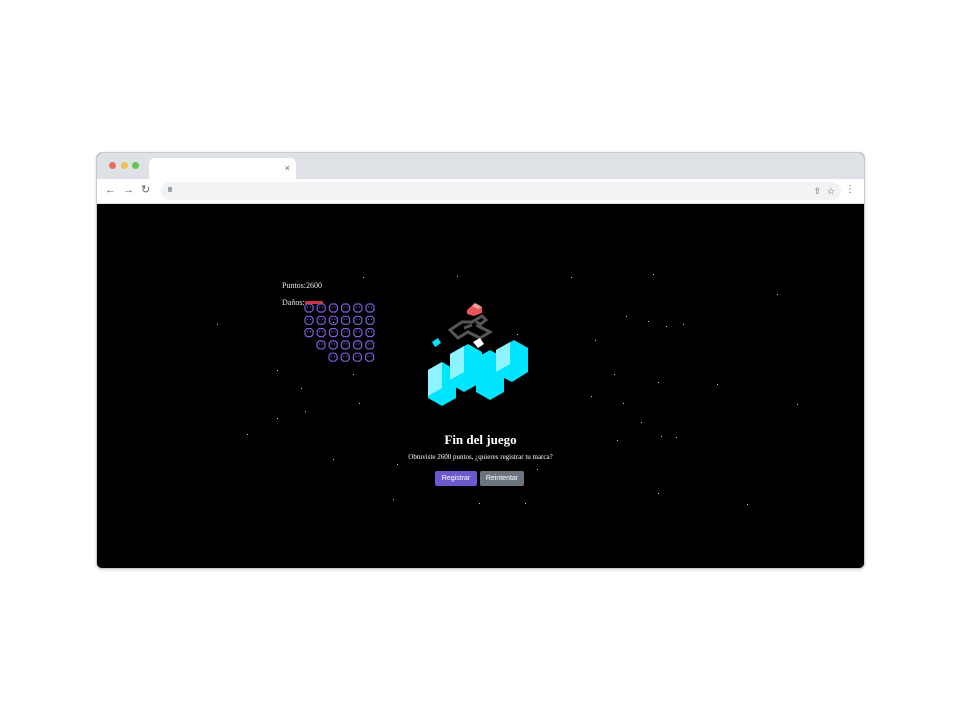  I want to click on restart-button: Reintentar, so click(502, 478).